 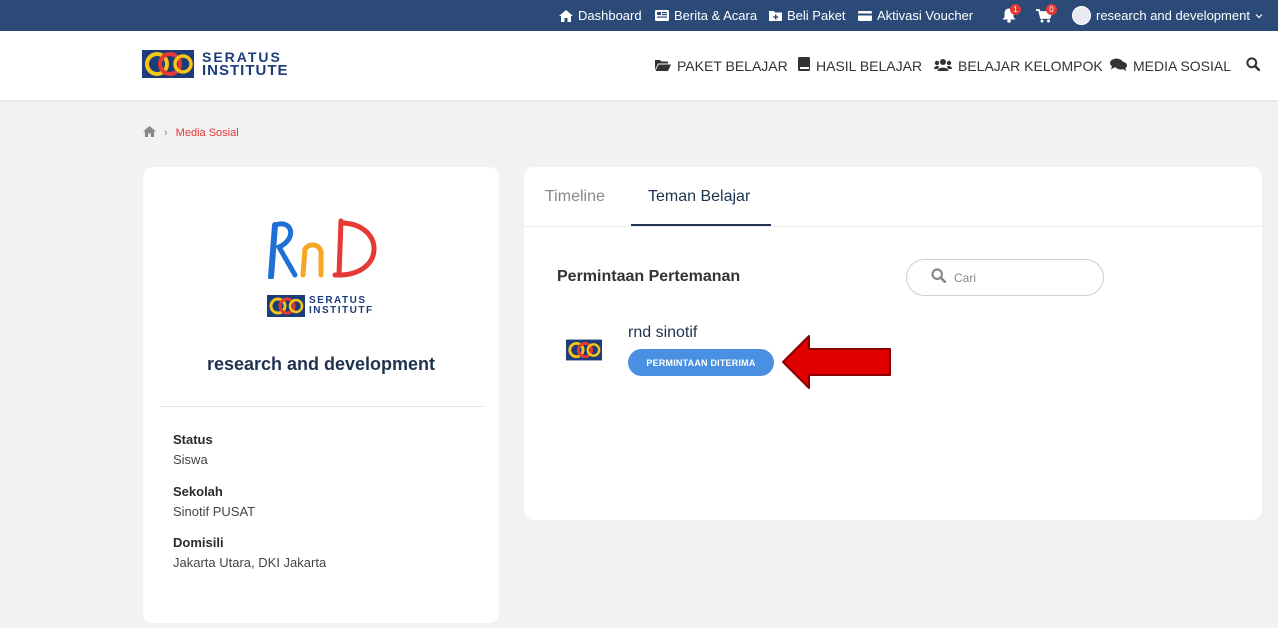 I want to click on rnd-logo, so click(x=322, y=248).